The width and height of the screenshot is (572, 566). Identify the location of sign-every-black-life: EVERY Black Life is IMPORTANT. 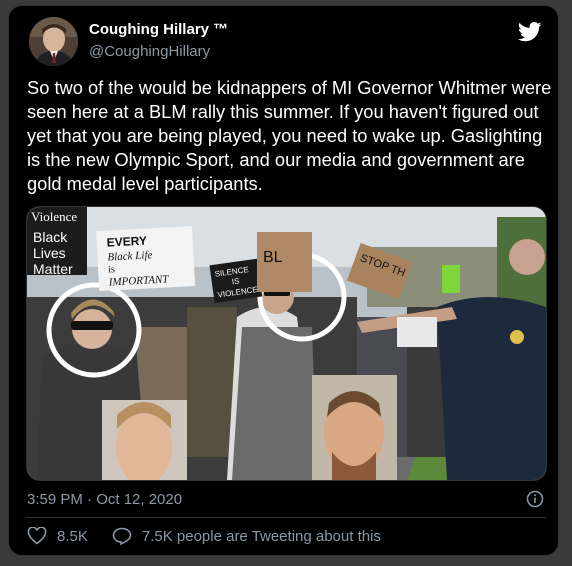
(146, 259).